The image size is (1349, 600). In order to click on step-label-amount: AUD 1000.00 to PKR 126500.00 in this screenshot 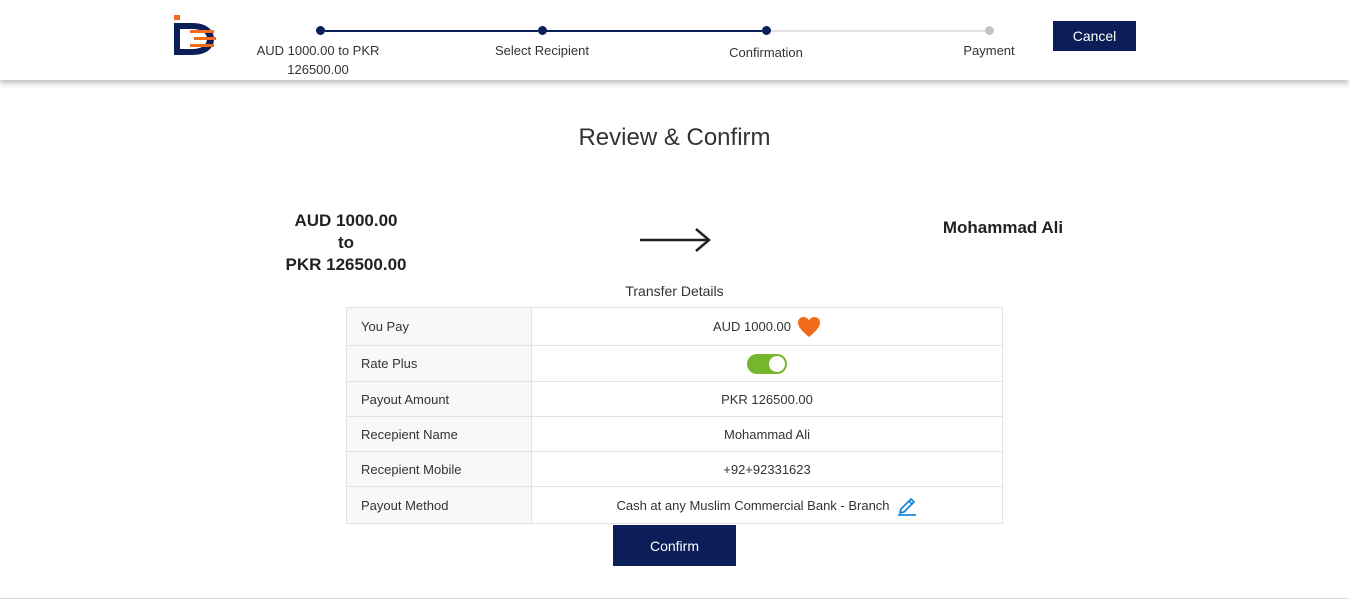, I will do `click(318, 60)`.